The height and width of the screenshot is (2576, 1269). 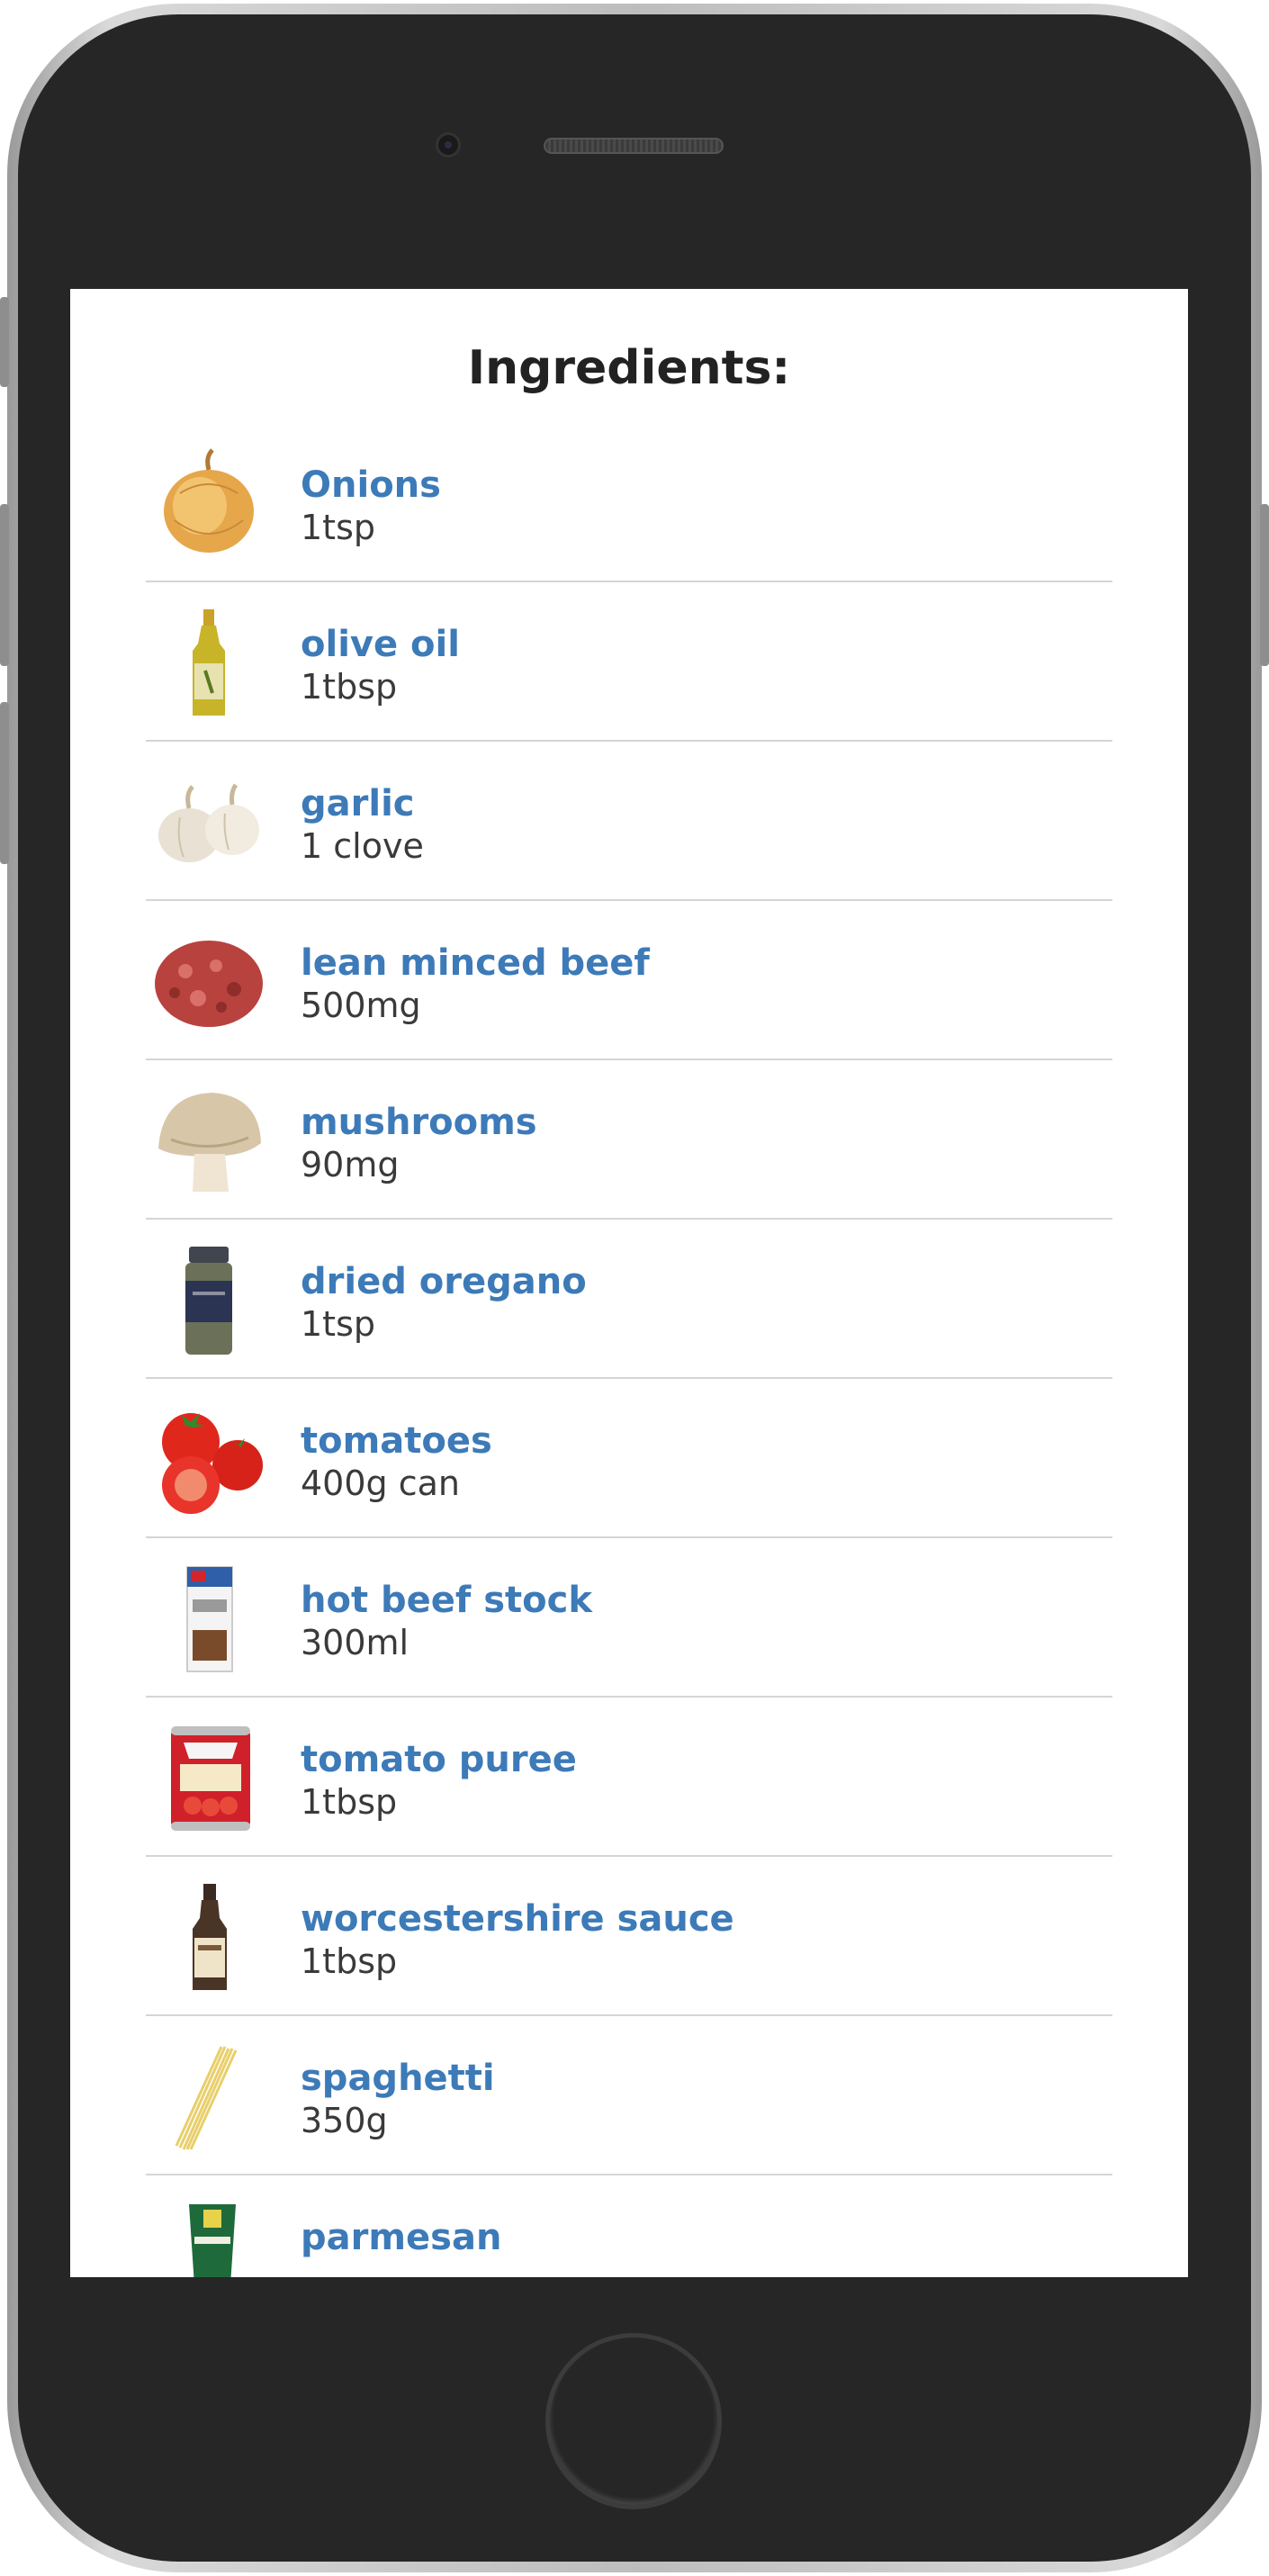 What do you see at coordinates (629, 1140) in the screenshot?
I see `ingredient-row: mushrooms 90mg` at bounding box center [629, 1140].